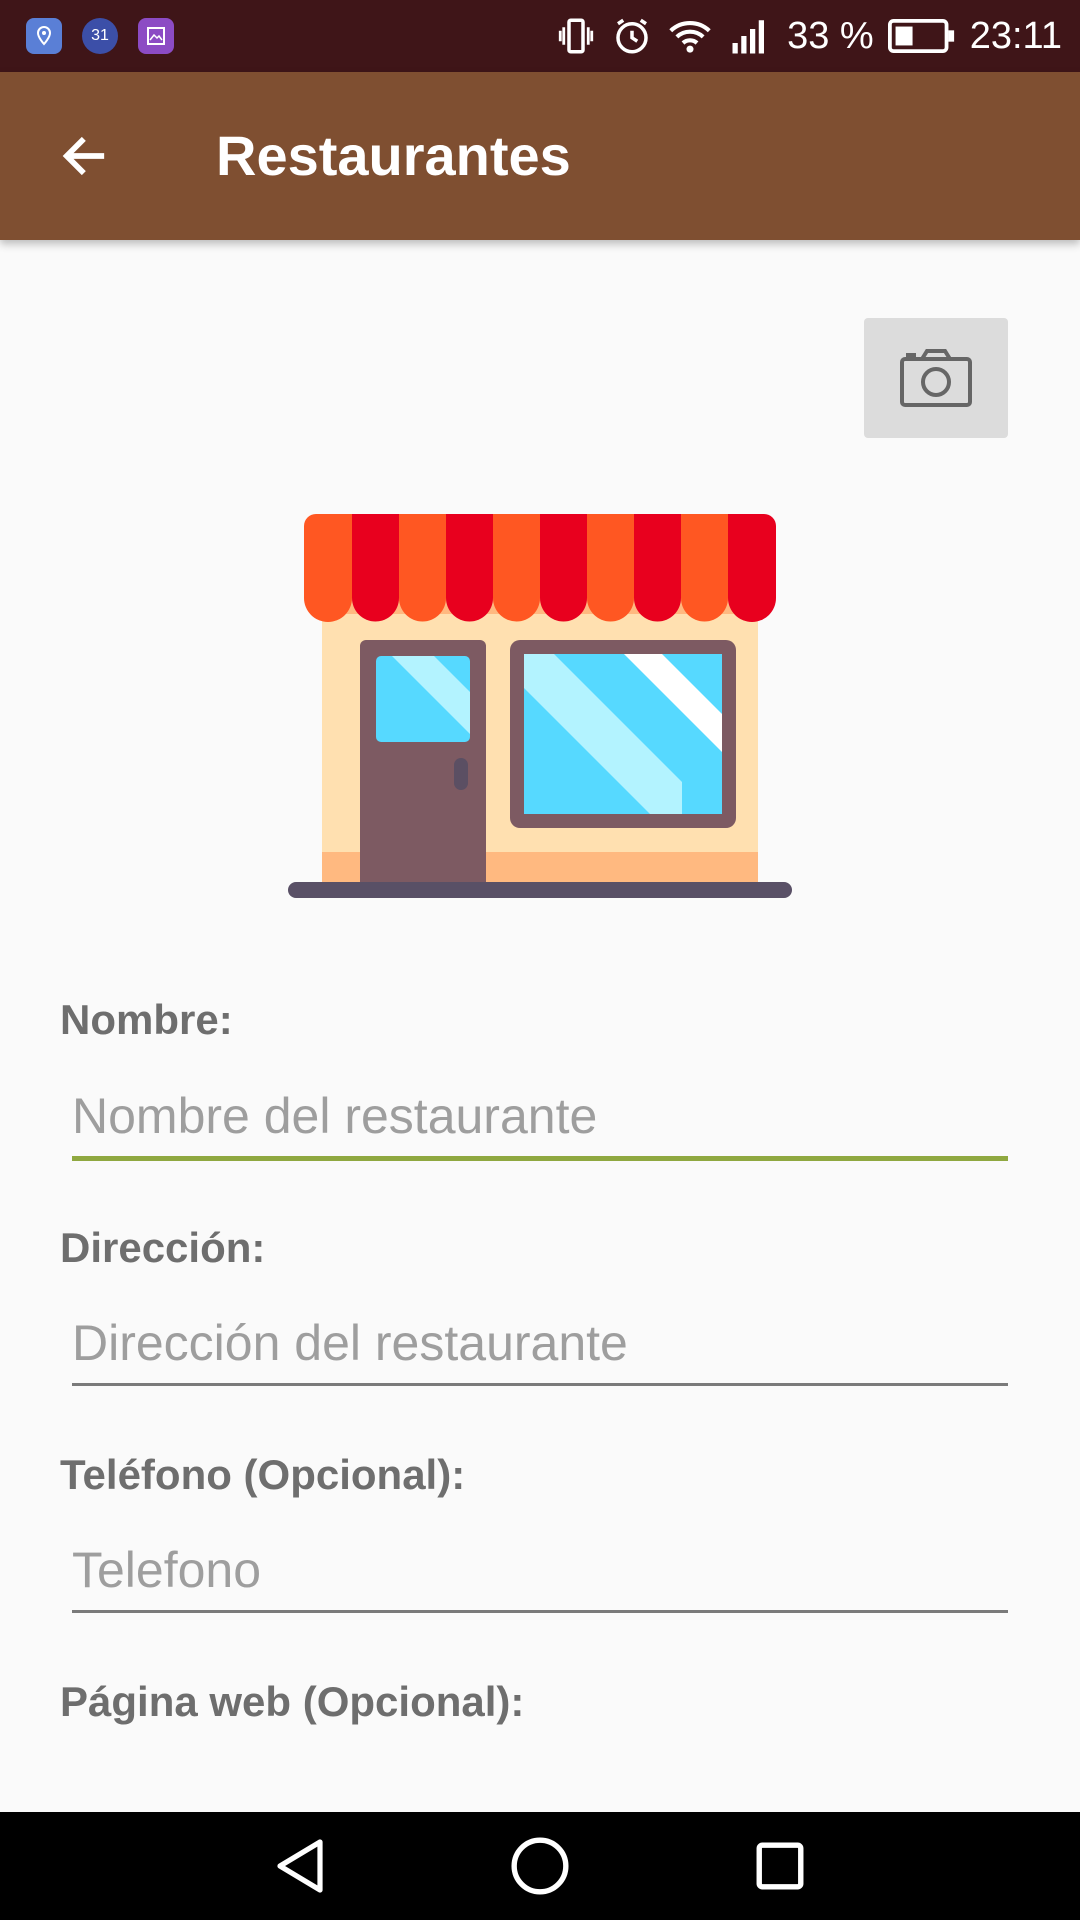 The height and width of the screenshot is (1920, 1080). I want to click on system-status: 33 % 23:11, so click(808, 36).